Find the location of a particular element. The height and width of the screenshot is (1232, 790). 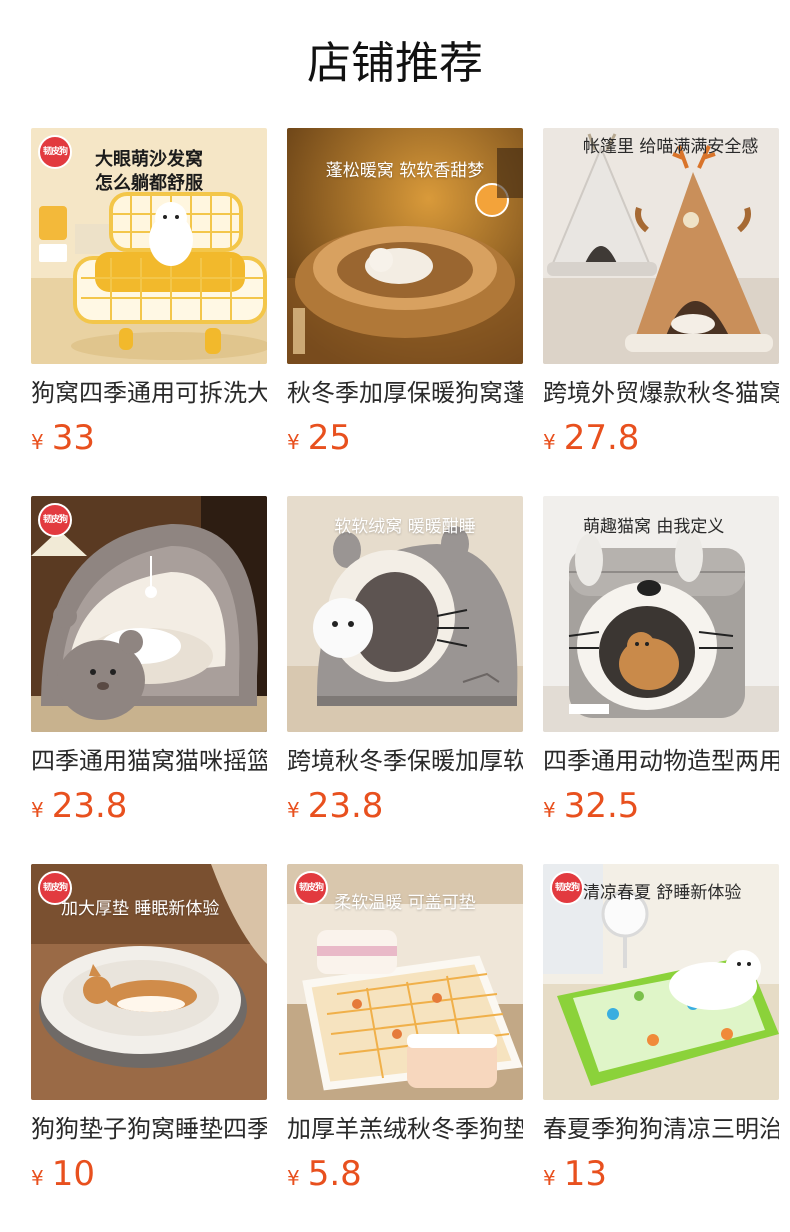

product-price: ¥32.5 is located at coordinates (591, 806).